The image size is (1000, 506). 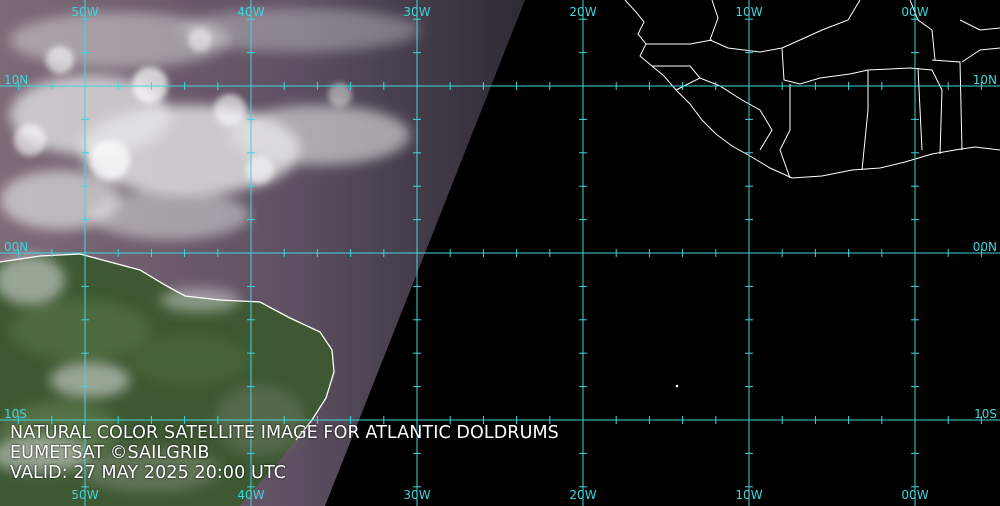 What do you see at coordinates (84, 12) in the screenshot?
I see `lon-label-top: 50W` at bounding box center [84, 12].